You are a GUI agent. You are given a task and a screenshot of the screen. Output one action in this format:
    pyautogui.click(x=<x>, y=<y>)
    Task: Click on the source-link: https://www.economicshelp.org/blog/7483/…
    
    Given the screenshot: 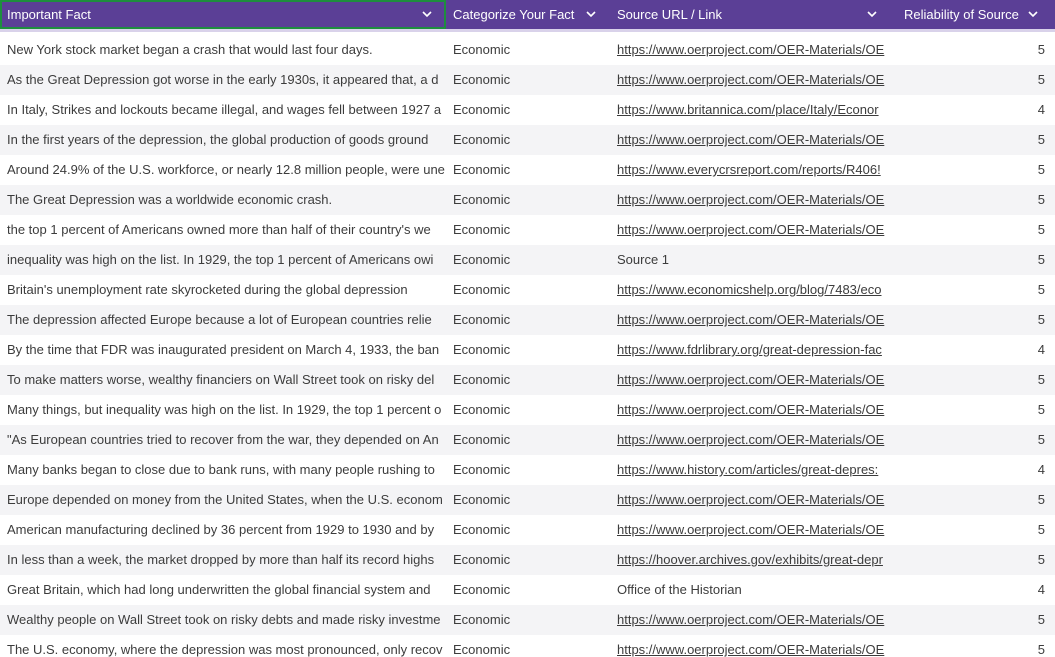 What is the action you would take?
    pyautogui.click(x=749, y=289)
    